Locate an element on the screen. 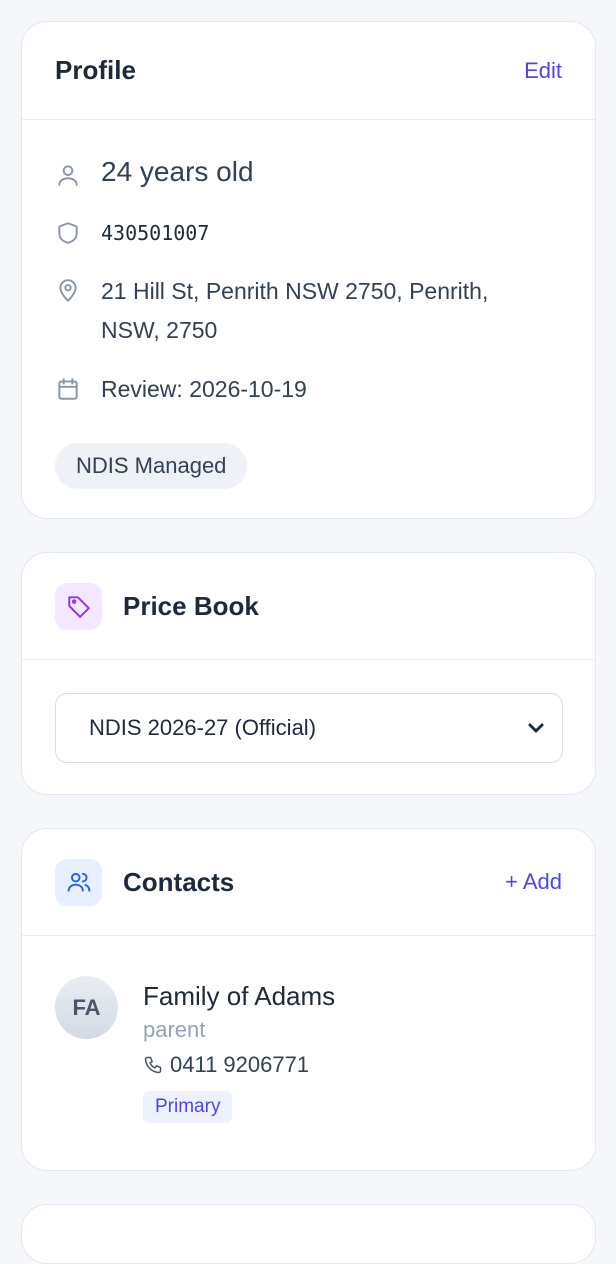 This screenshot has height=1264, width=616. profile-title: Profile is located at coordinates (95, 70).